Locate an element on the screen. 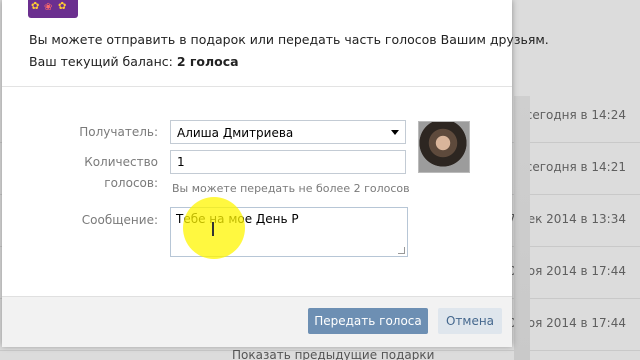  recipient-value: Алиша Дмитриева is located at coordinates (235, 133).